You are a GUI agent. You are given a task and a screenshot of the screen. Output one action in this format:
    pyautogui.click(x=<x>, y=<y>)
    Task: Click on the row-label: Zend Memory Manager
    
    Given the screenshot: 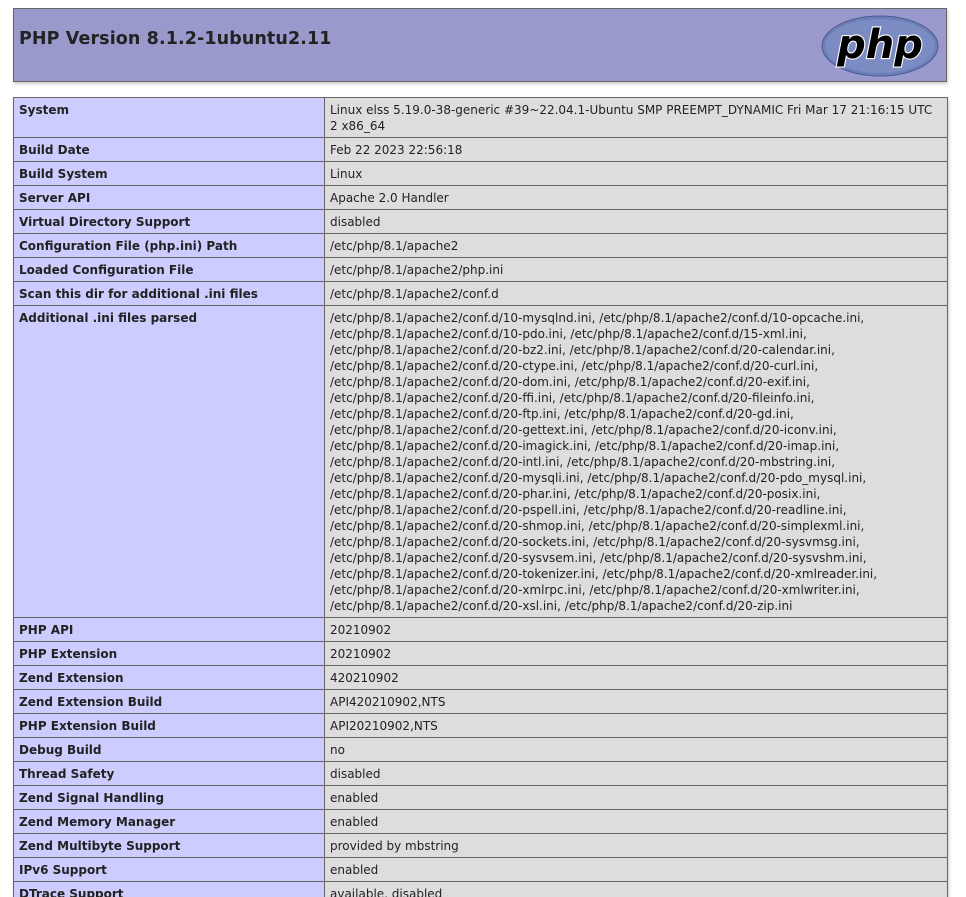 What is the action you would take?
    pyautogui.click(x=169, y=821)
    